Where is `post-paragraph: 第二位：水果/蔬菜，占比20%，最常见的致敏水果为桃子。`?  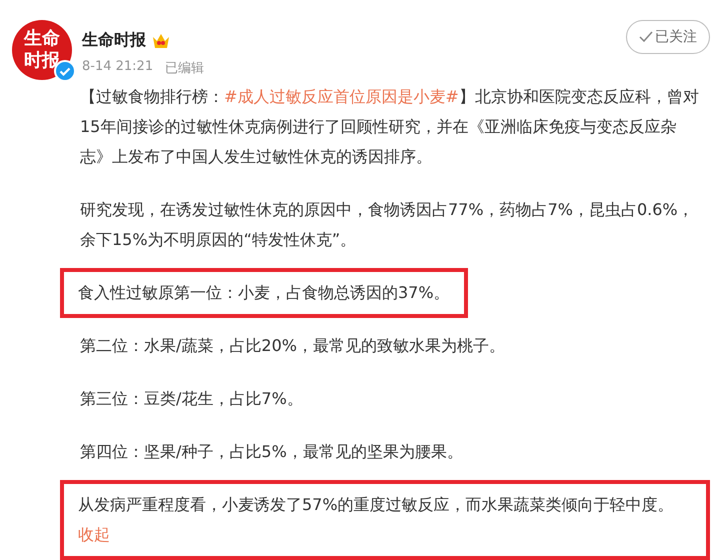 post-paragraph: 第二位：水果/蔬菜，占比20%，最常见的致敏水果为桃子。 is located at coordinates (293, 346).